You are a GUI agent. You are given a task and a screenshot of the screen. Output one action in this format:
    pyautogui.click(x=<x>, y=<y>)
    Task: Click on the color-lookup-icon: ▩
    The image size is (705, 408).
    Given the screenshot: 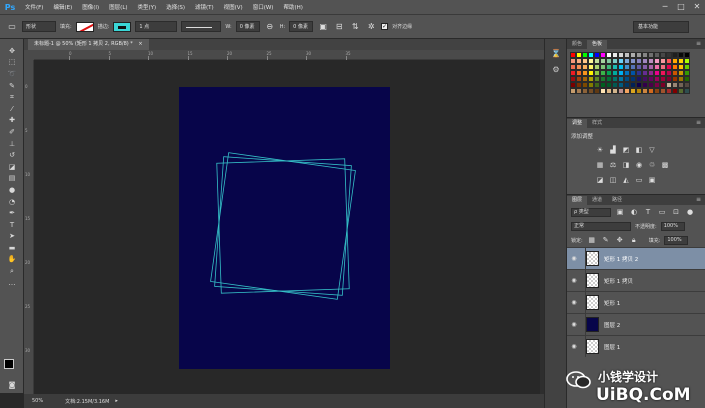 What is the action you would take?
    pyautogui.click(x=665, y=165)
    